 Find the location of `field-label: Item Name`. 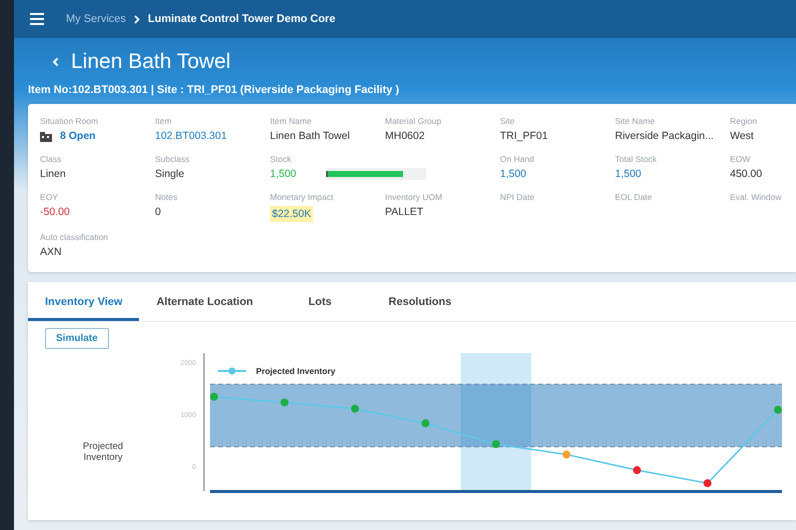

field-label: Item Name is located at coordinates (291, 121).